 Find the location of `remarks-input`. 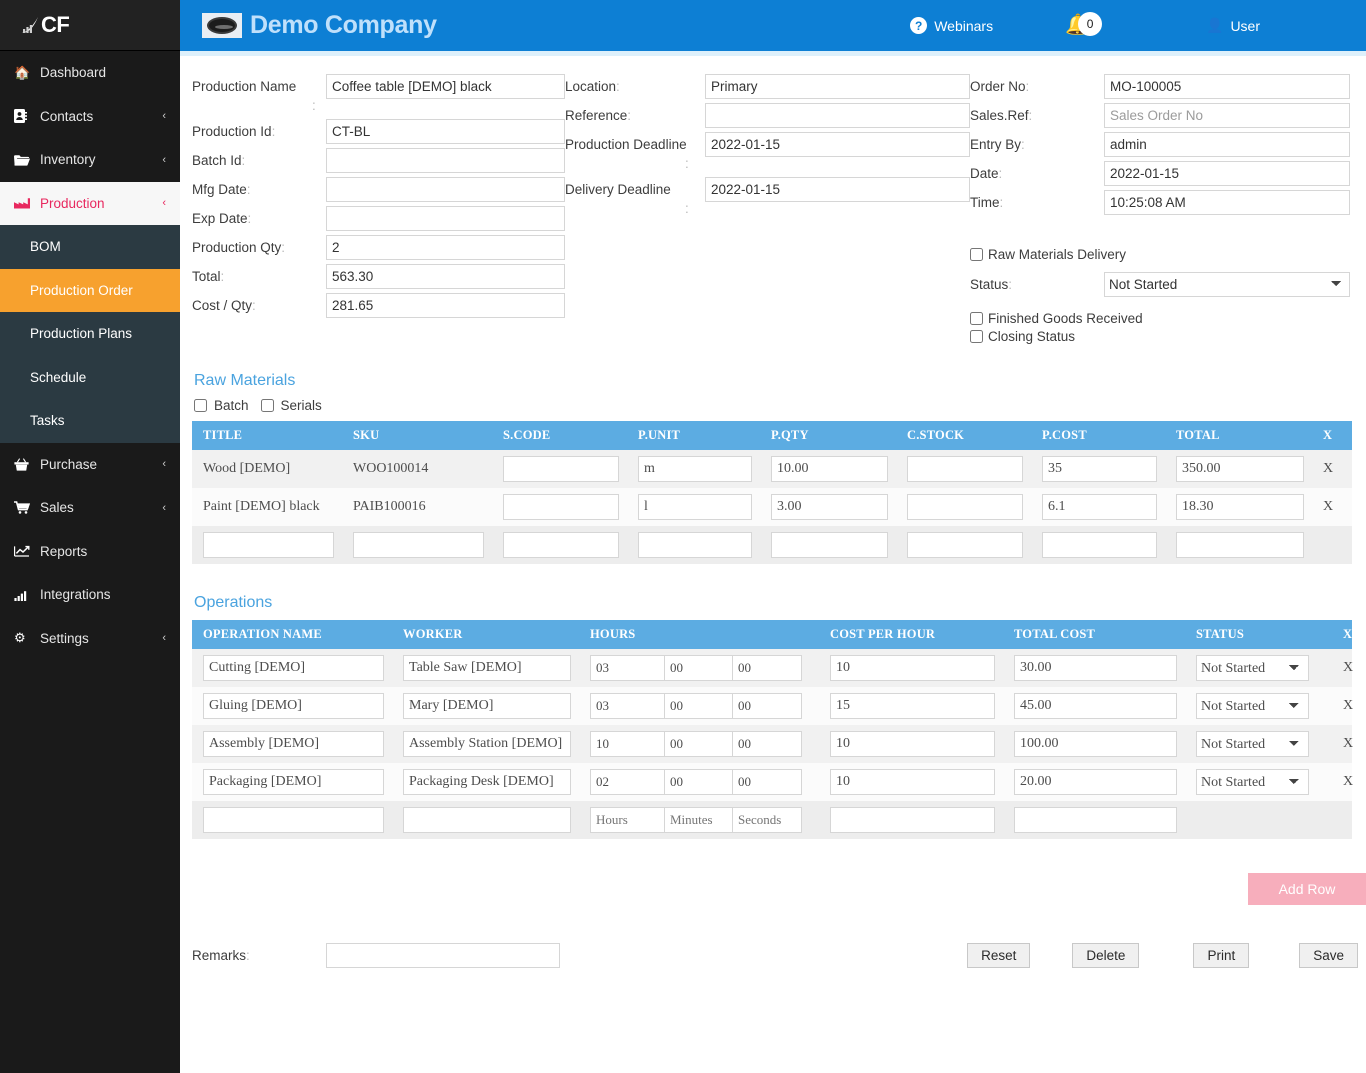

remarks-input is located at coordinates (443, 955).